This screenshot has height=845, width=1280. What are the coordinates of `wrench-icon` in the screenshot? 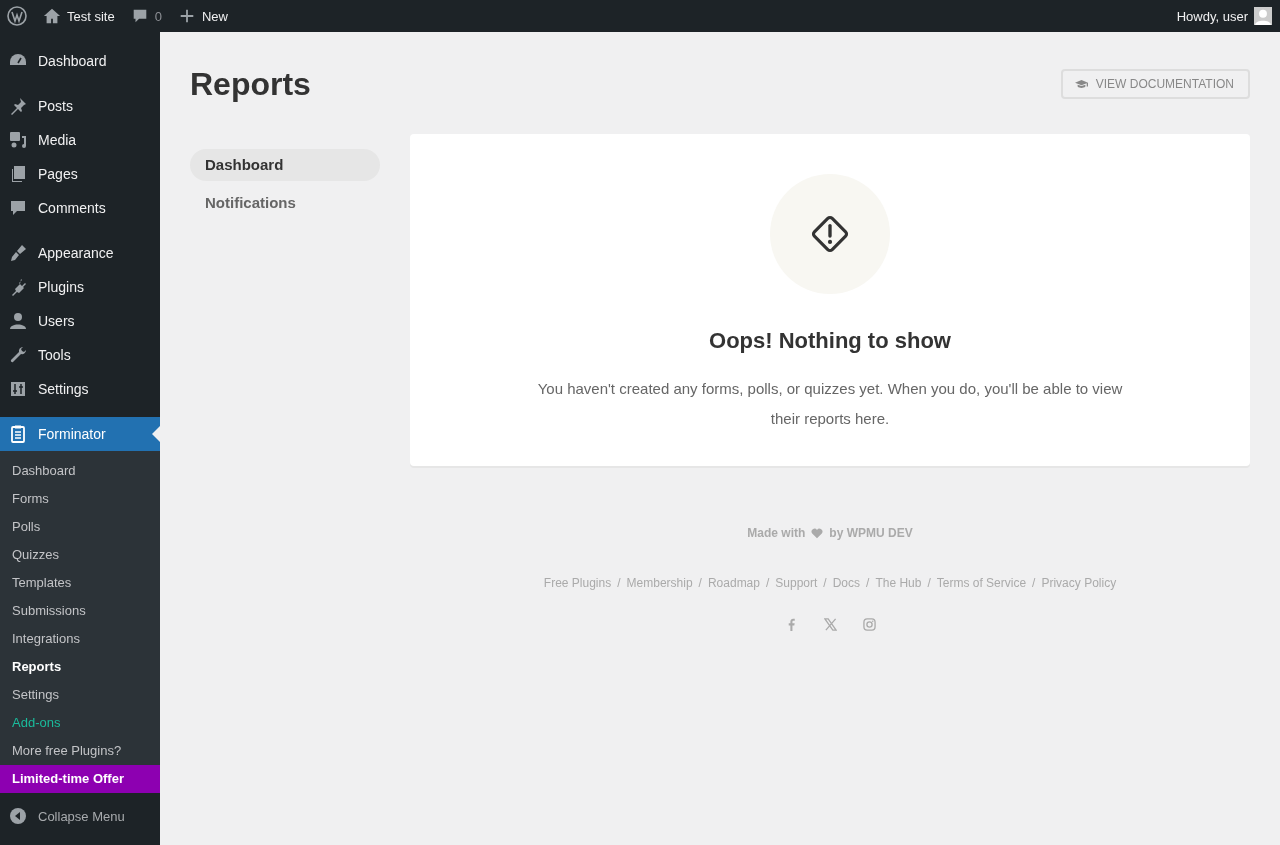 It's located at (18, 355).